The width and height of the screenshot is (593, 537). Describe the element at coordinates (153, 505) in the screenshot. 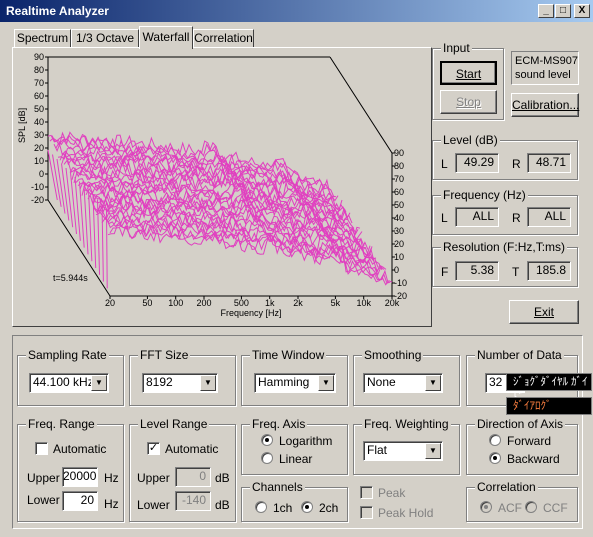

I see `level-lower-label: Lower` at that location.